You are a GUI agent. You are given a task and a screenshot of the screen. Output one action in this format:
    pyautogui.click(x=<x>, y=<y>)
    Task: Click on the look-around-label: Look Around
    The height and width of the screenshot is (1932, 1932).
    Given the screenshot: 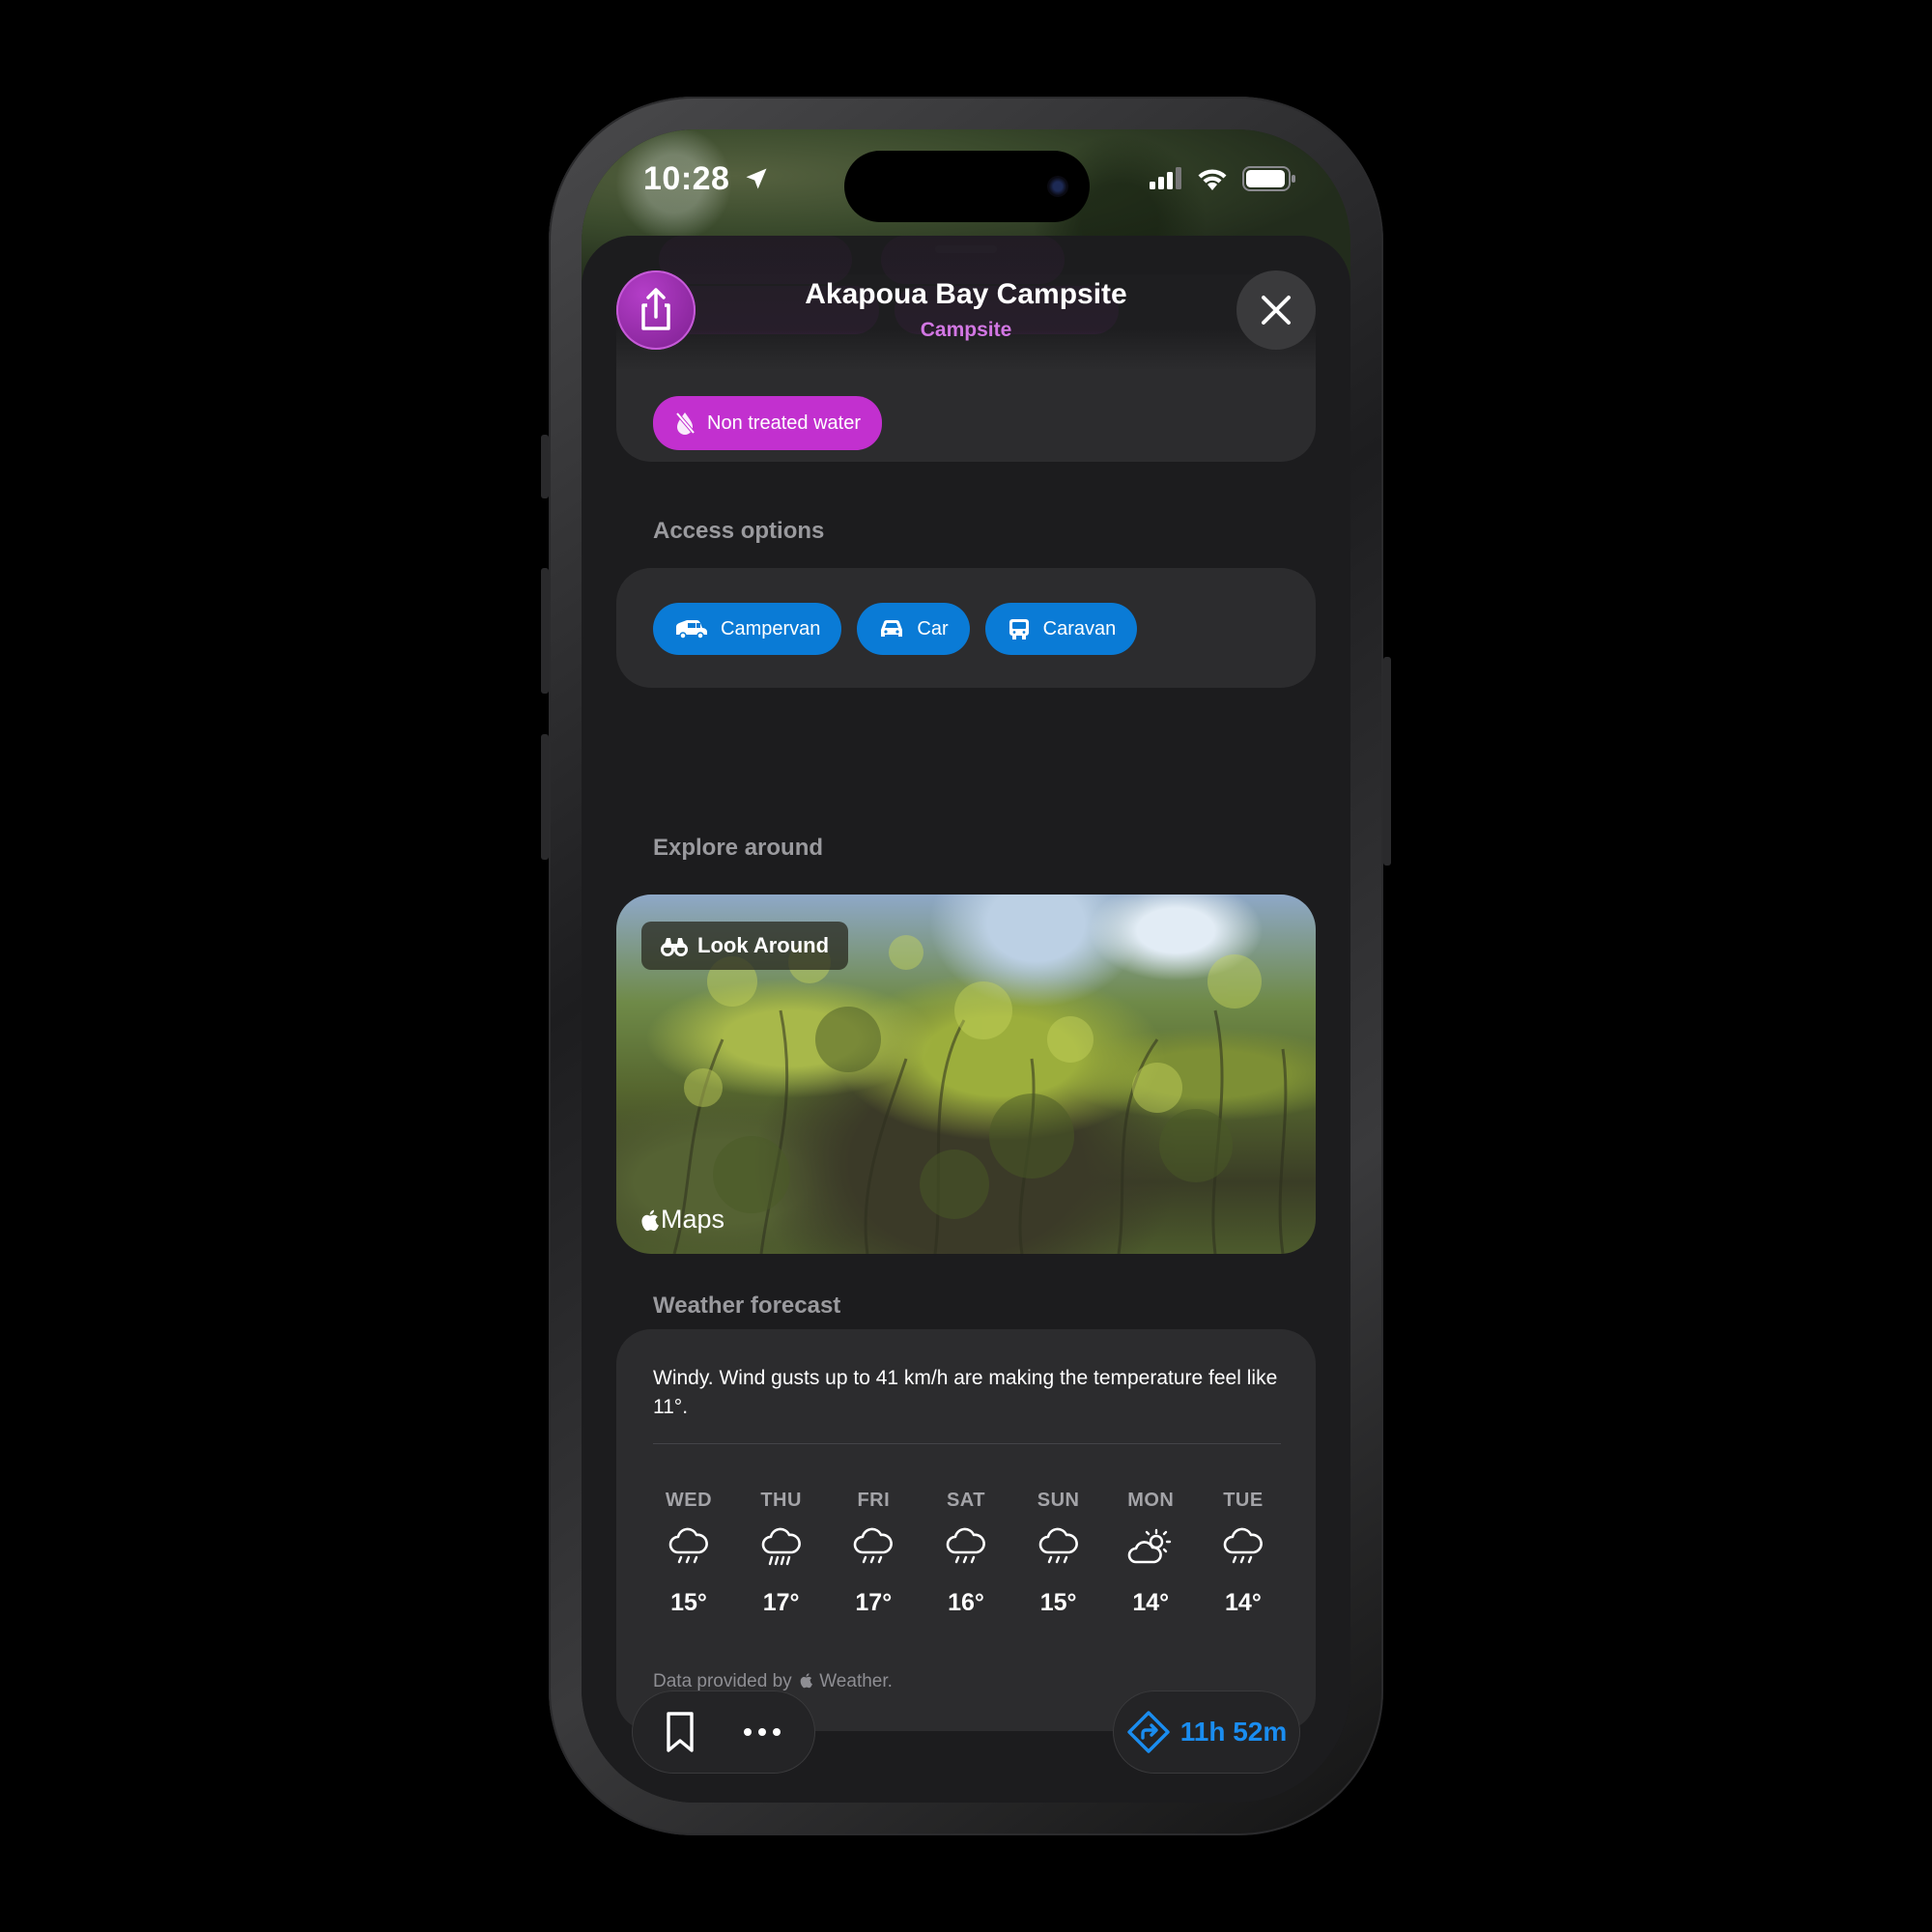 What is the action you would take?
    pyautogui.click(x=763, y=945)
    